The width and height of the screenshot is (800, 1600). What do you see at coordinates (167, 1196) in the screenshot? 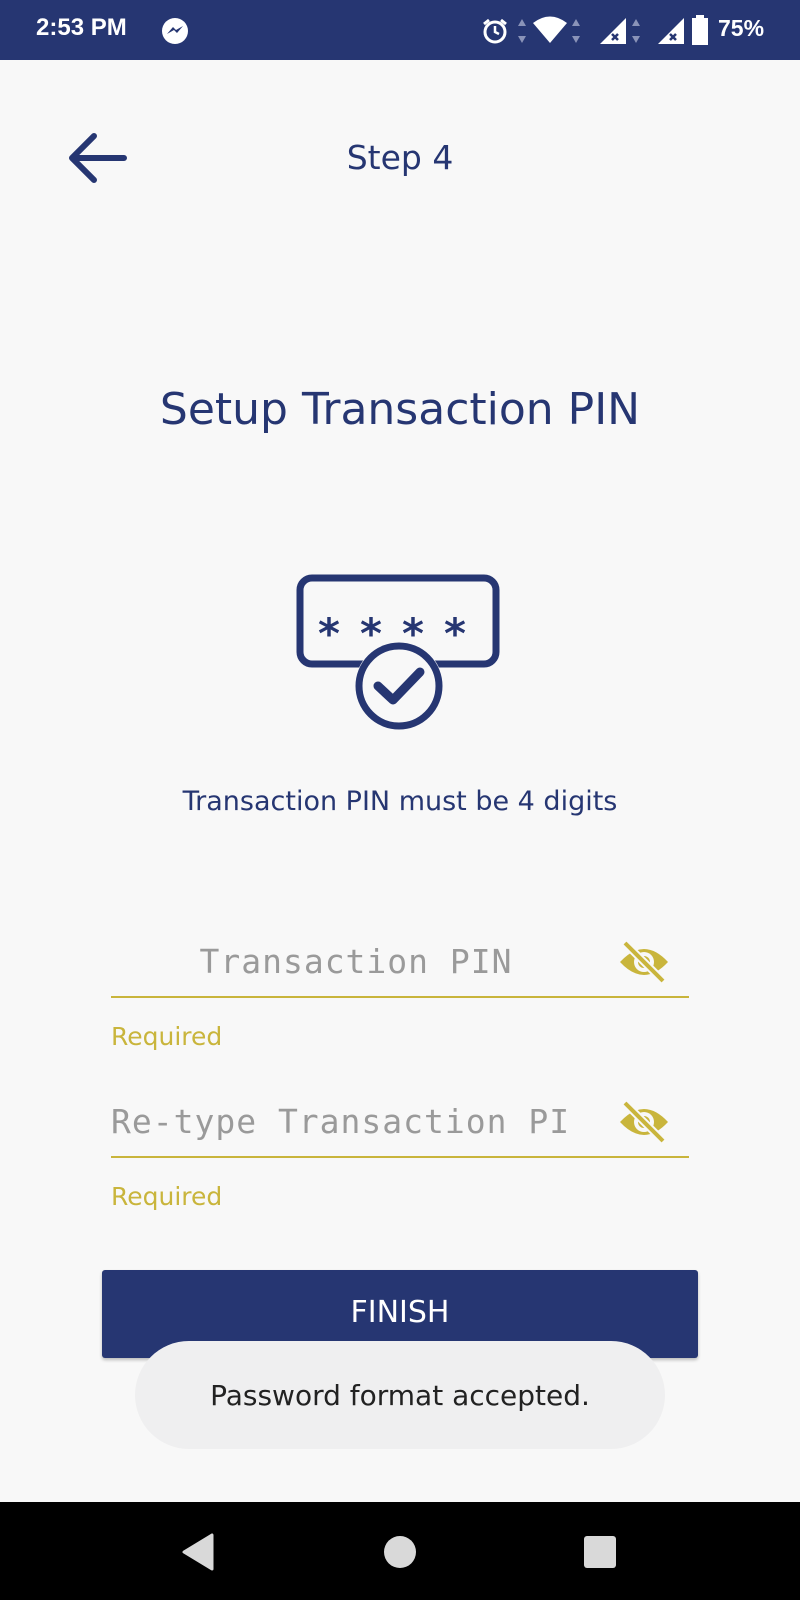
I see `retype-helper-text: Required` at bounding box center [167, 1196].